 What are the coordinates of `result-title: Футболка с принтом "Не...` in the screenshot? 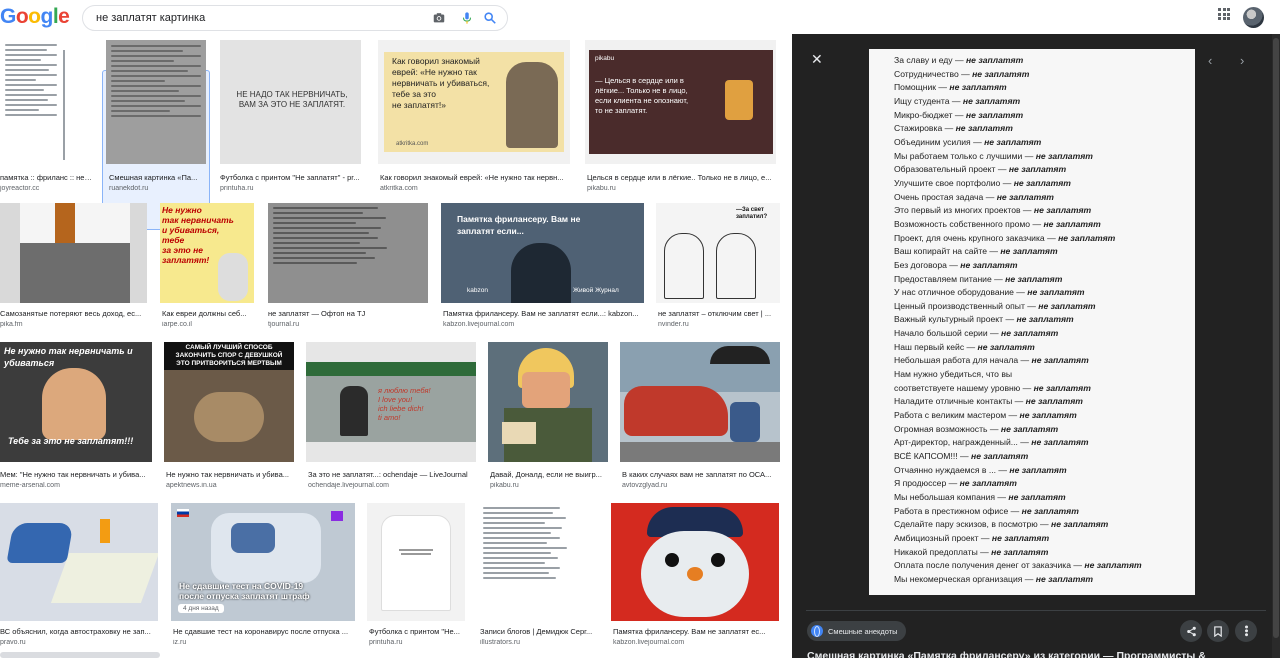 It's located at (417, 631).